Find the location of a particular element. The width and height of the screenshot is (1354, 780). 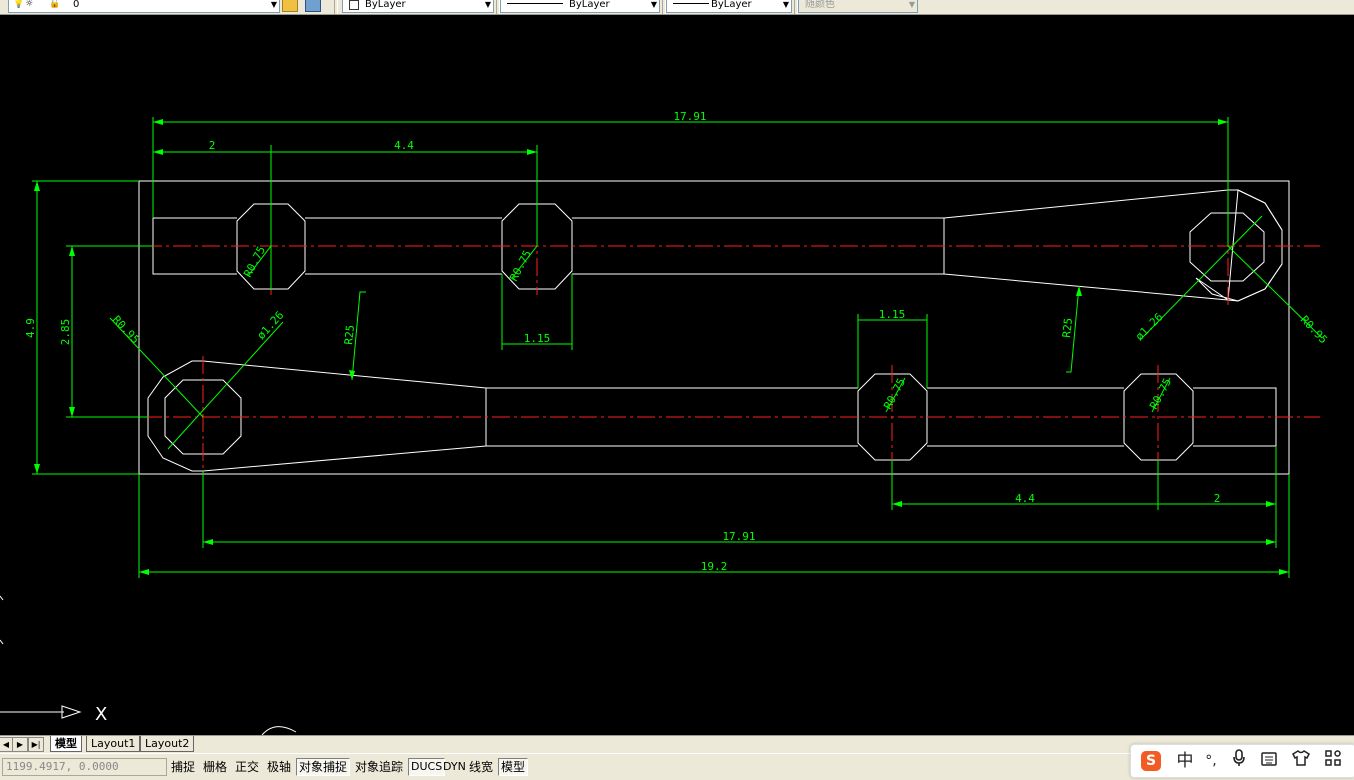

snap-toggle: 捕捉 is located at coordinates (183, 767).